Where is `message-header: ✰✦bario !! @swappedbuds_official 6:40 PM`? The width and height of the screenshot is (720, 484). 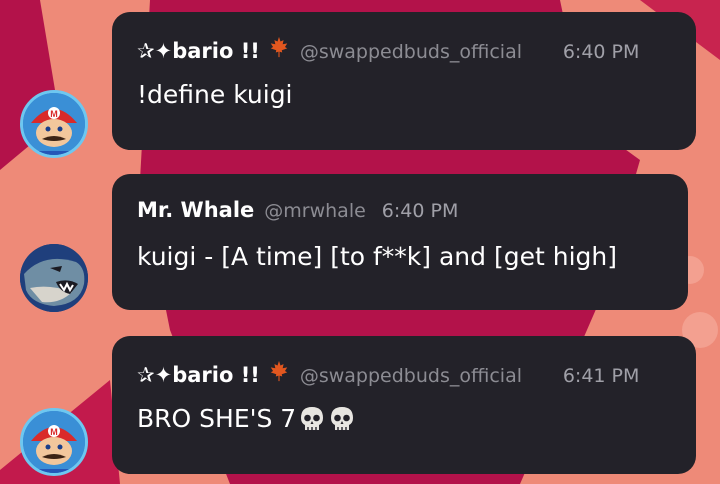
message-header: ✰✦bario !! @swappedbuds_official 6:40 PM is located at coordinates (416, 51).